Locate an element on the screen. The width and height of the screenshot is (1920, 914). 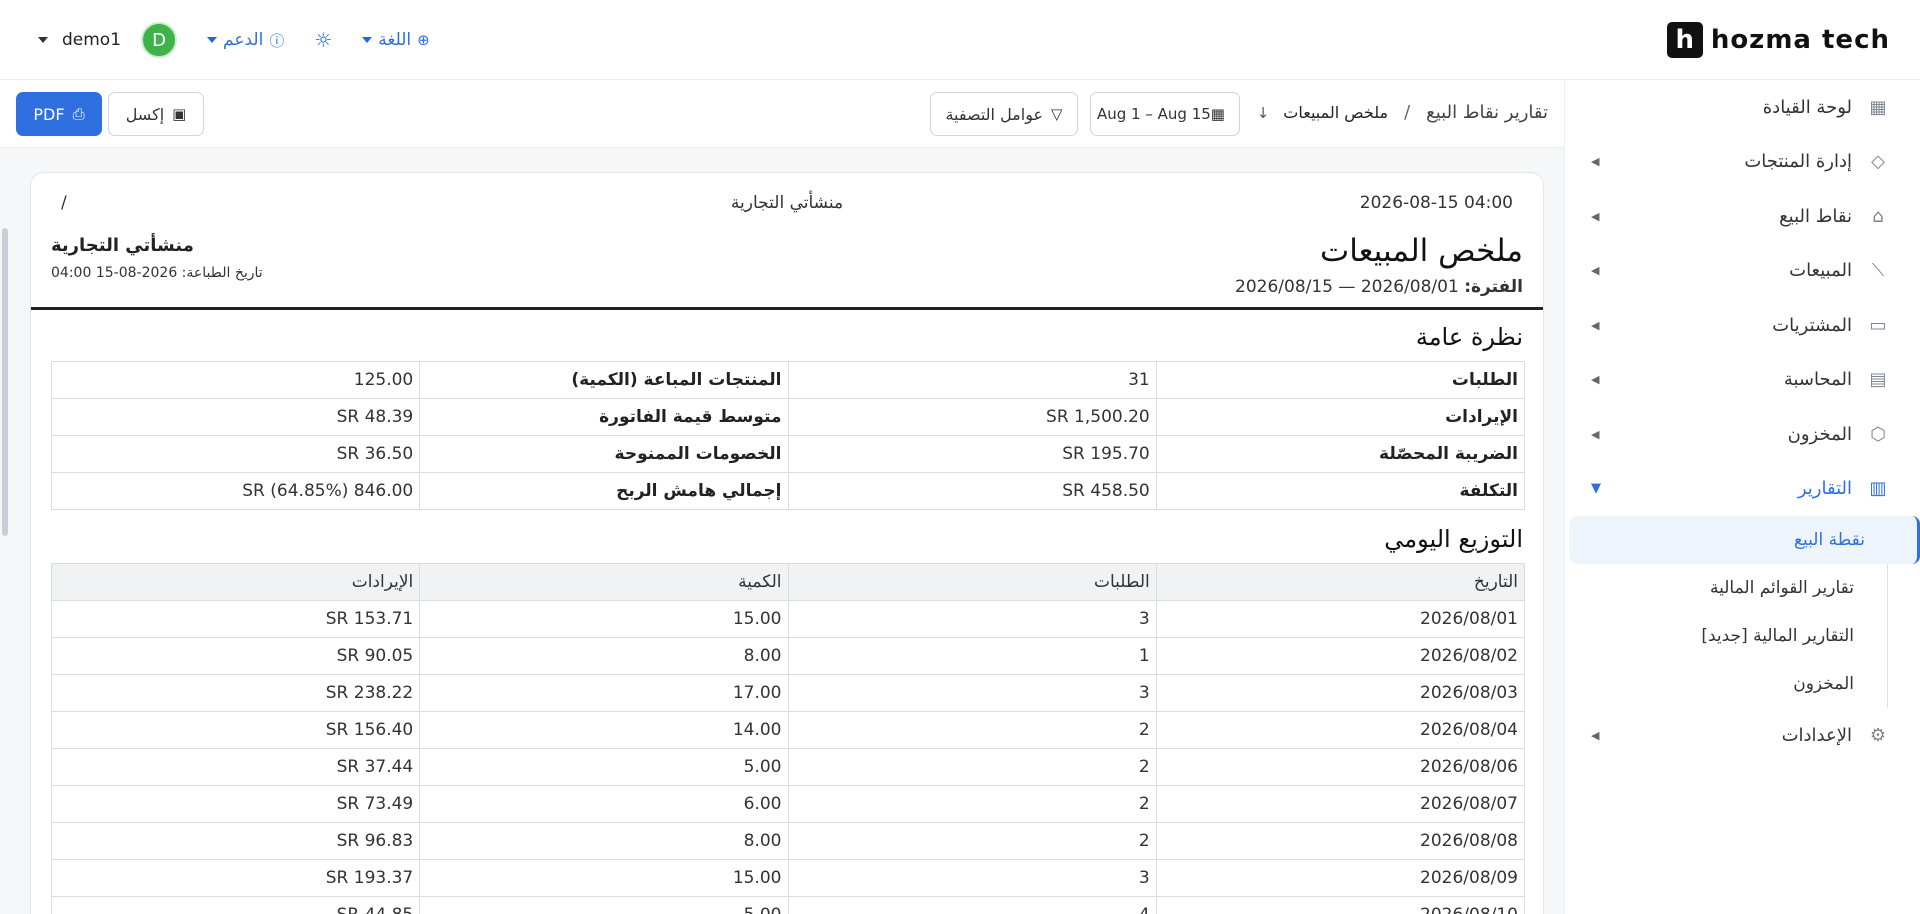
table-cell: SR 90.05 is located at coordinates (235, 656).